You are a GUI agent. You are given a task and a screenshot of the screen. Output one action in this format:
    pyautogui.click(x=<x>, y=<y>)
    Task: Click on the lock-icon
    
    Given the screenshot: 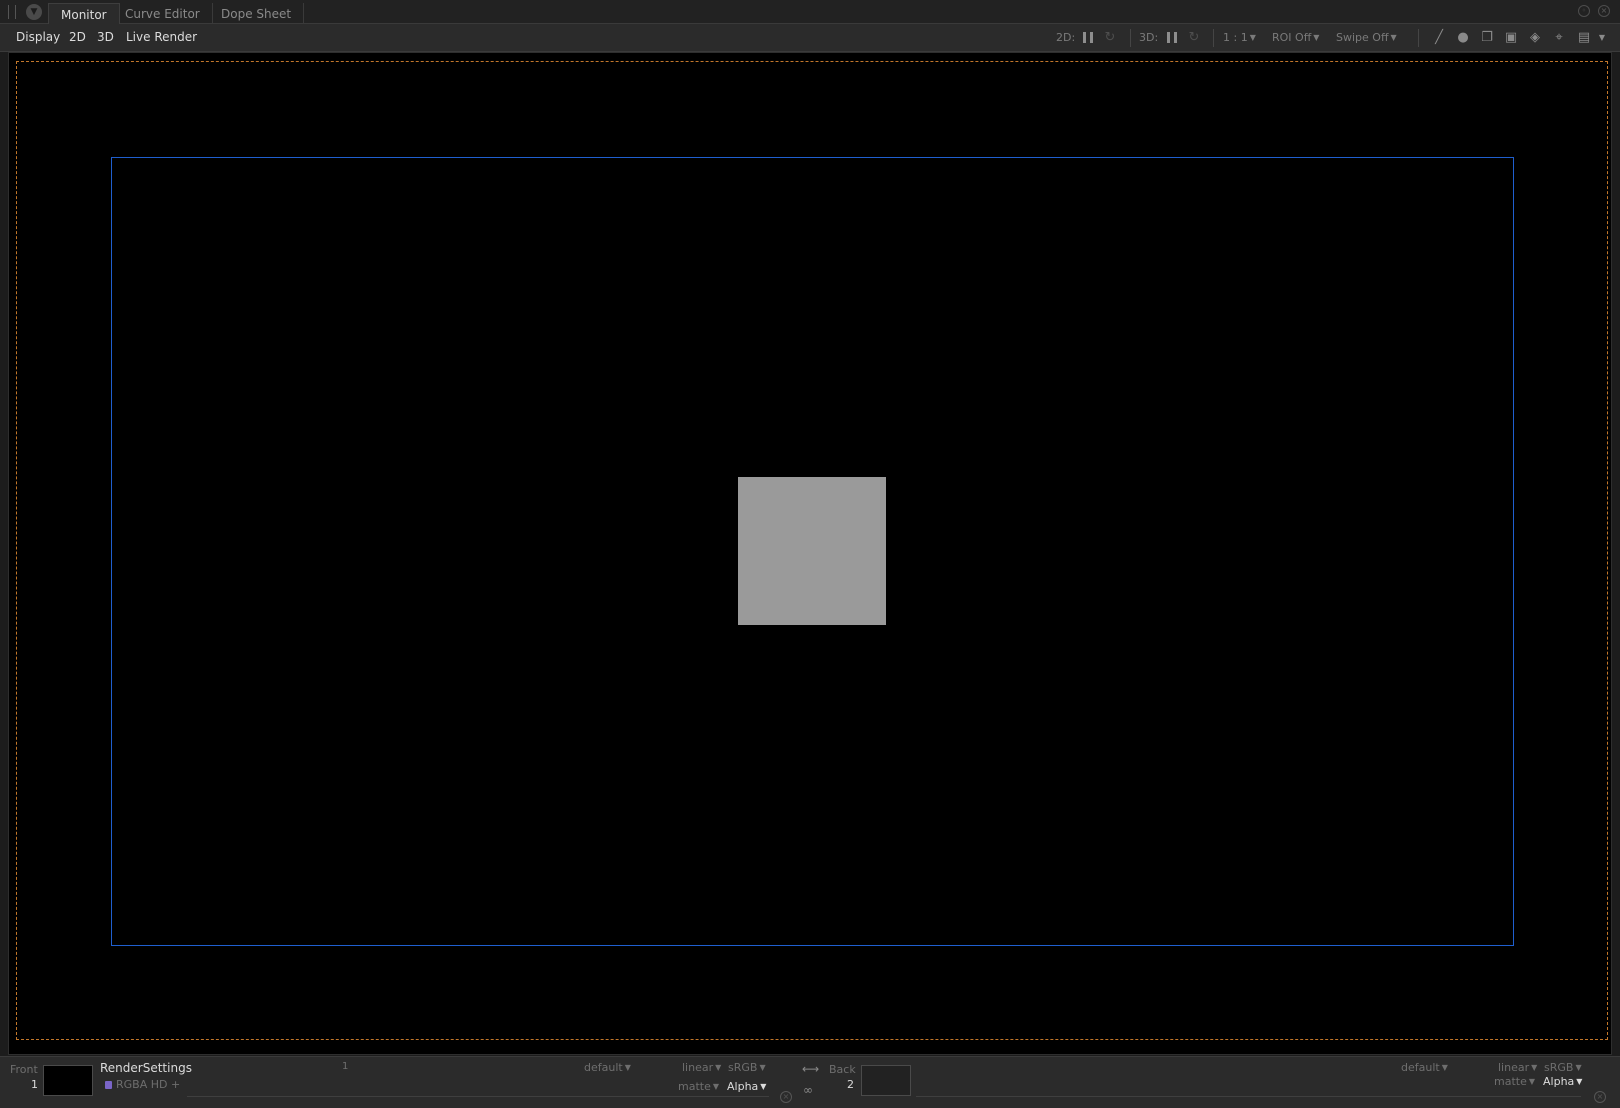 What is the action you would take?
    pyautogui.click(x=108, y=1085)
    